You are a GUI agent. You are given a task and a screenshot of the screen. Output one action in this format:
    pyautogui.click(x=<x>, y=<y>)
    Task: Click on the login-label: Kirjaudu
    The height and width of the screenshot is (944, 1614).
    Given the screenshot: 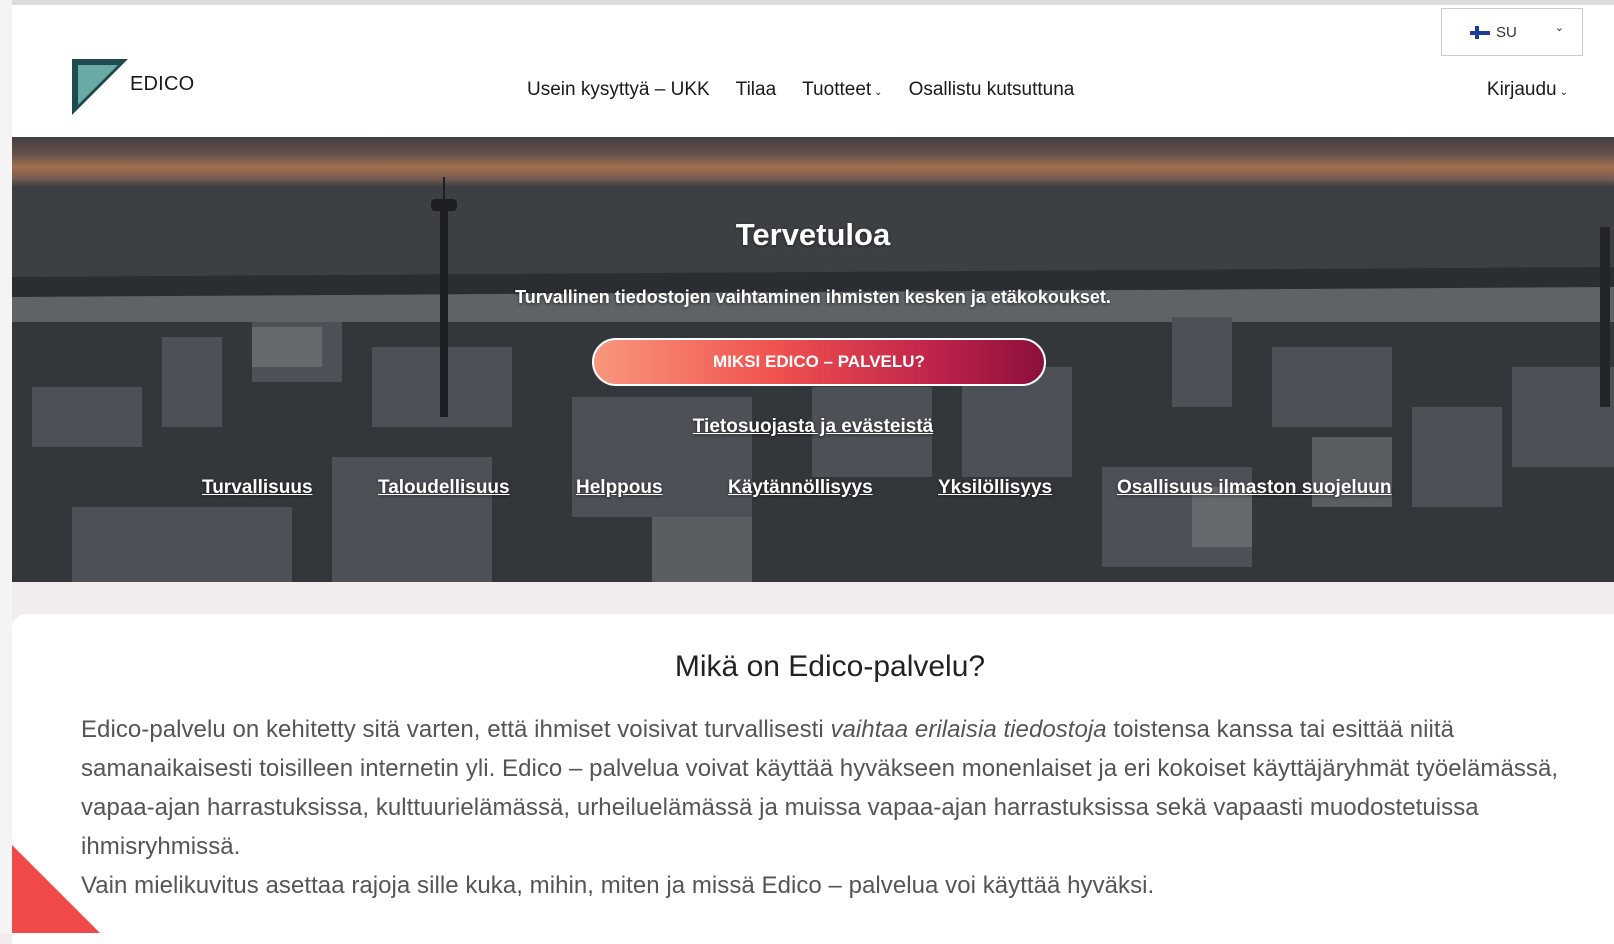 What is the action you would take?
    pyautogui.click(x=1521, y=89)
    